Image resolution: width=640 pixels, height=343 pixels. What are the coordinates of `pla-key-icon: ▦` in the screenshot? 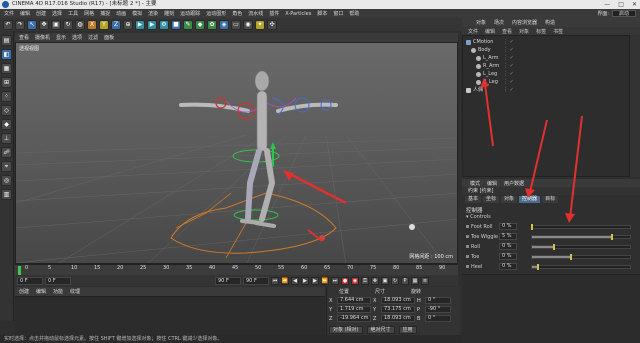 It's located at (415, 280).